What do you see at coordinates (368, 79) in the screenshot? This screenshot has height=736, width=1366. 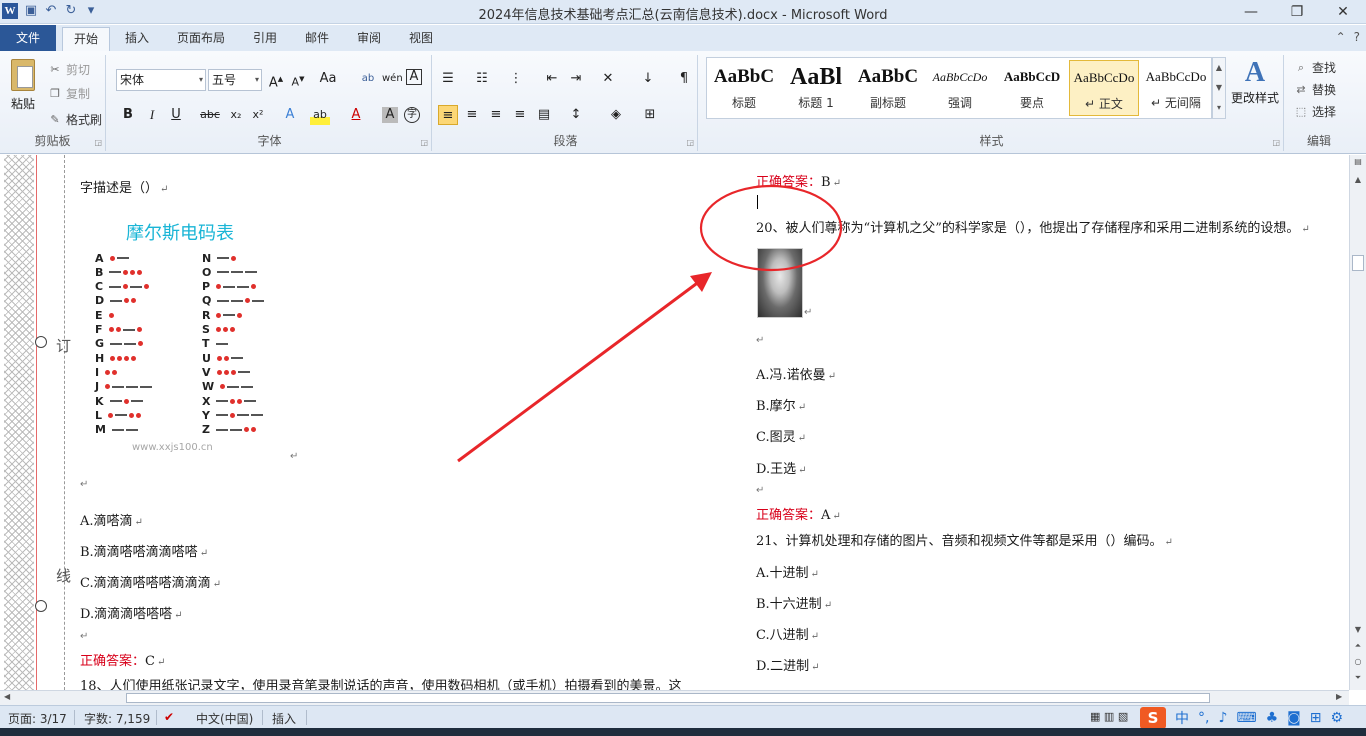 I see `clear-format-icon: ab` at bounding box center [368, 79].